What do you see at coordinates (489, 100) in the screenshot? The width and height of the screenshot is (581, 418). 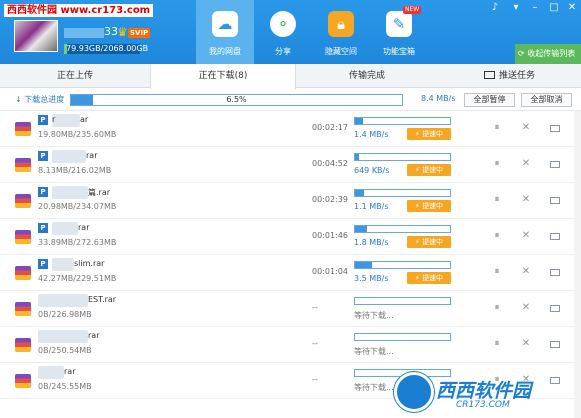 I see `pause-all-button: 全部暂停` at bounding box center [489, 100].